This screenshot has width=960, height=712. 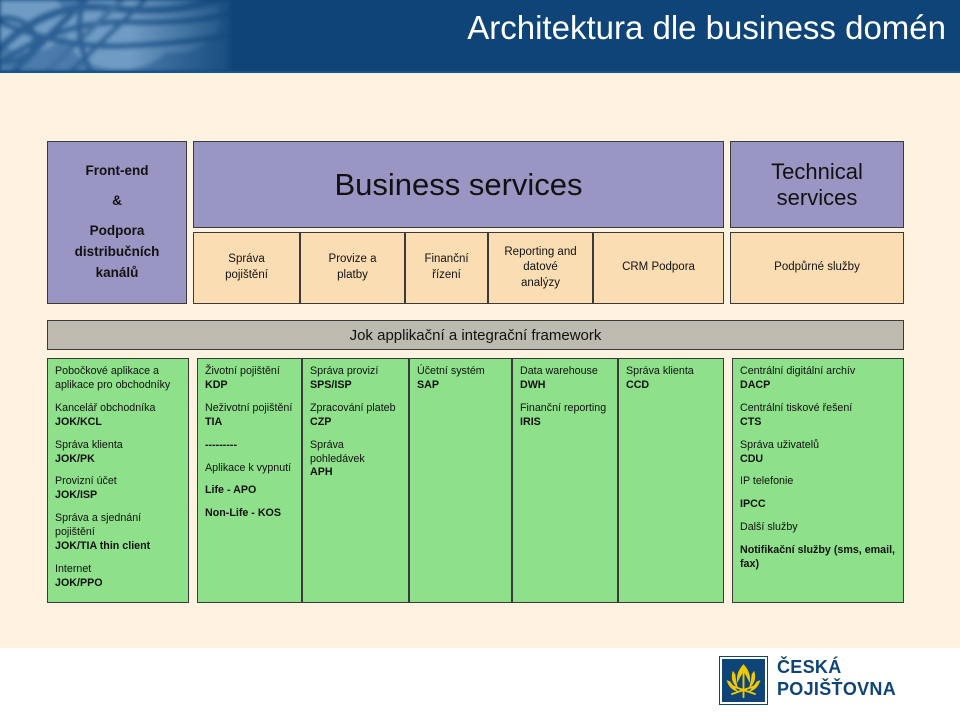 I want to click on company-logo: ČESKÁ POJIŠŤOVNA, so click(x=835, y=681).